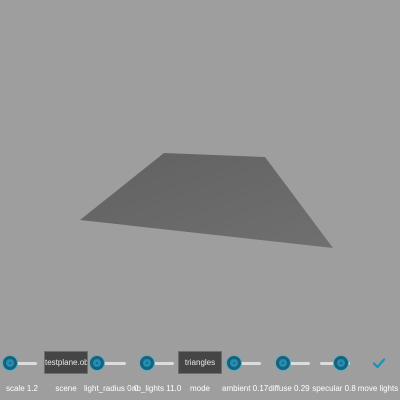 This screenshot has width=400, height=400. Describe the element at coordinates (157, 363) in the screenshot. I see `nb-lights-slider` at that location.